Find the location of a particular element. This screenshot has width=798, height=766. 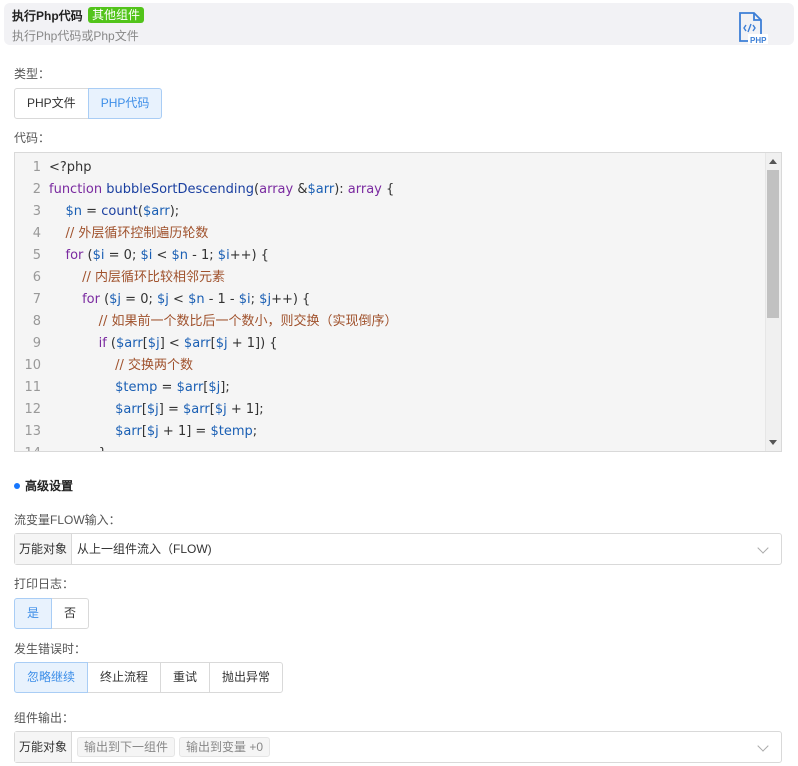

code-line: if ($arr[$j] < $arr[$j + 1]) { is located at coordinates (188, 343).